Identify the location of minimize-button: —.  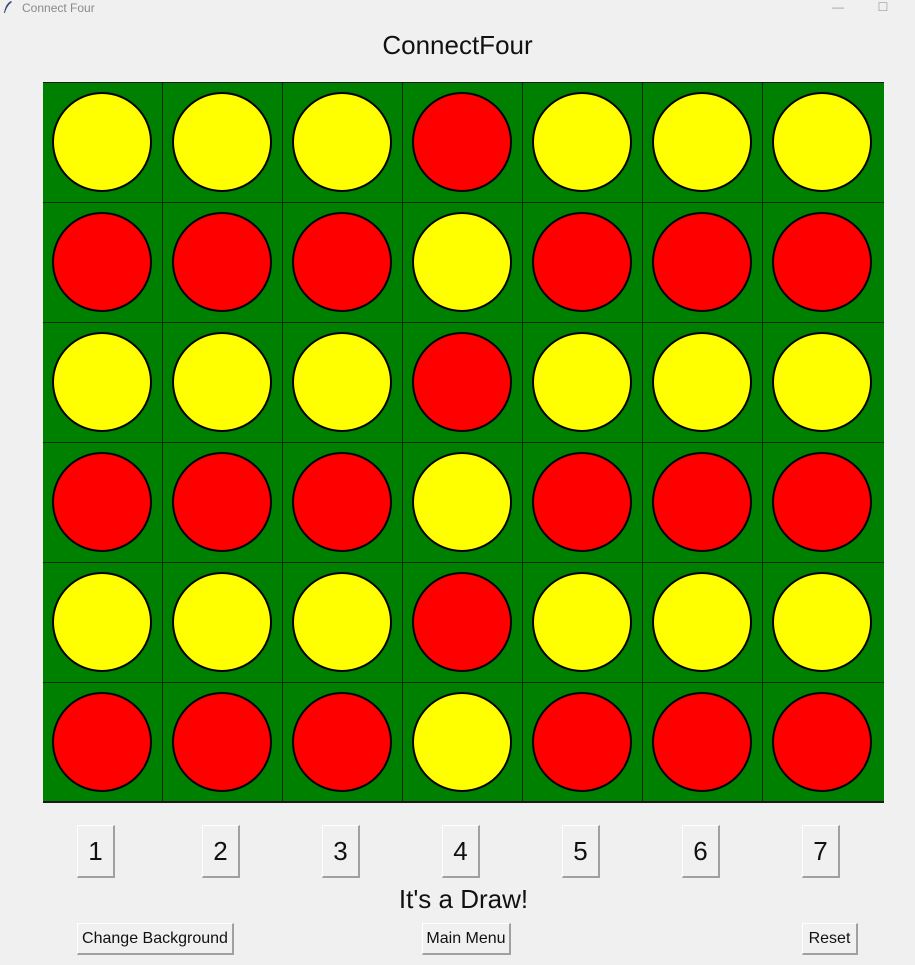
(838, 8).